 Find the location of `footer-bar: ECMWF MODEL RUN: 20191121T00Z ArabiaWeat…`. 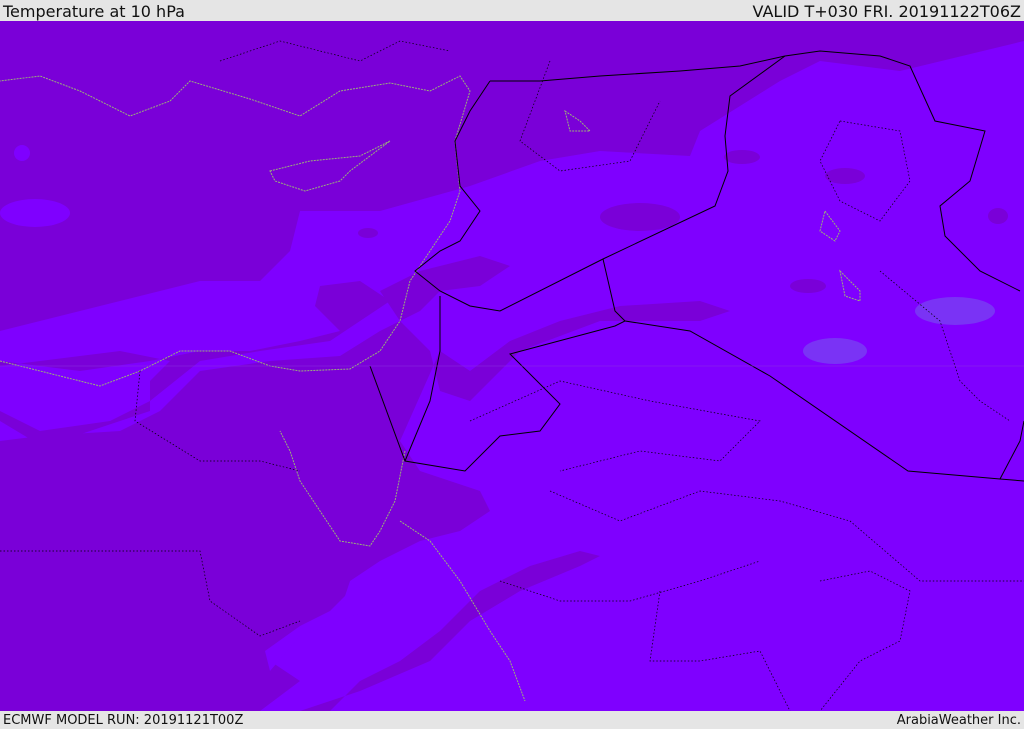

footer-bar: ECMWF MODEL RUN: 20191121T00Z ArabiaWeat… is located at coordinates (512, 720).